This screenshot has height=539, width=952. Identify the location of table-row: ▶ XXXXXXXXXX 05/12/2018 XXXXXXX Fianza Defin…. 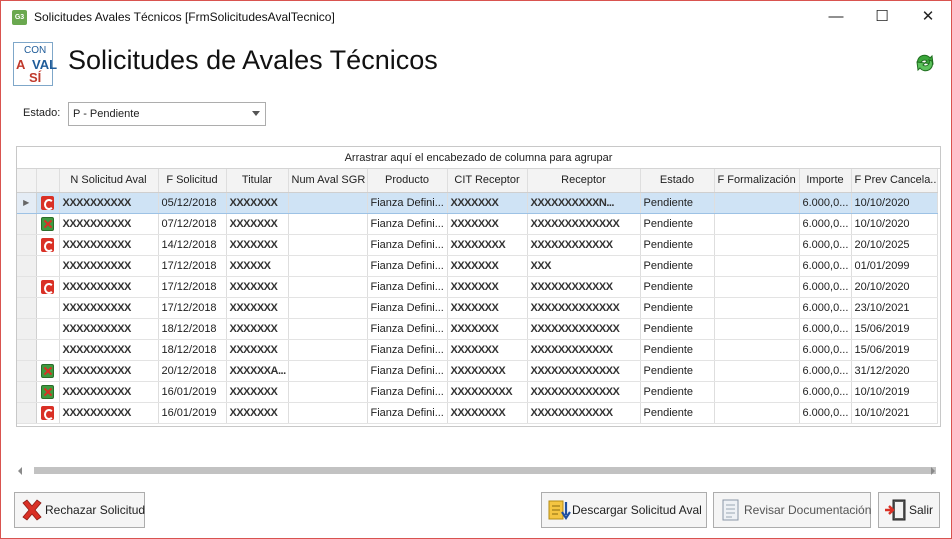
(477, 202).